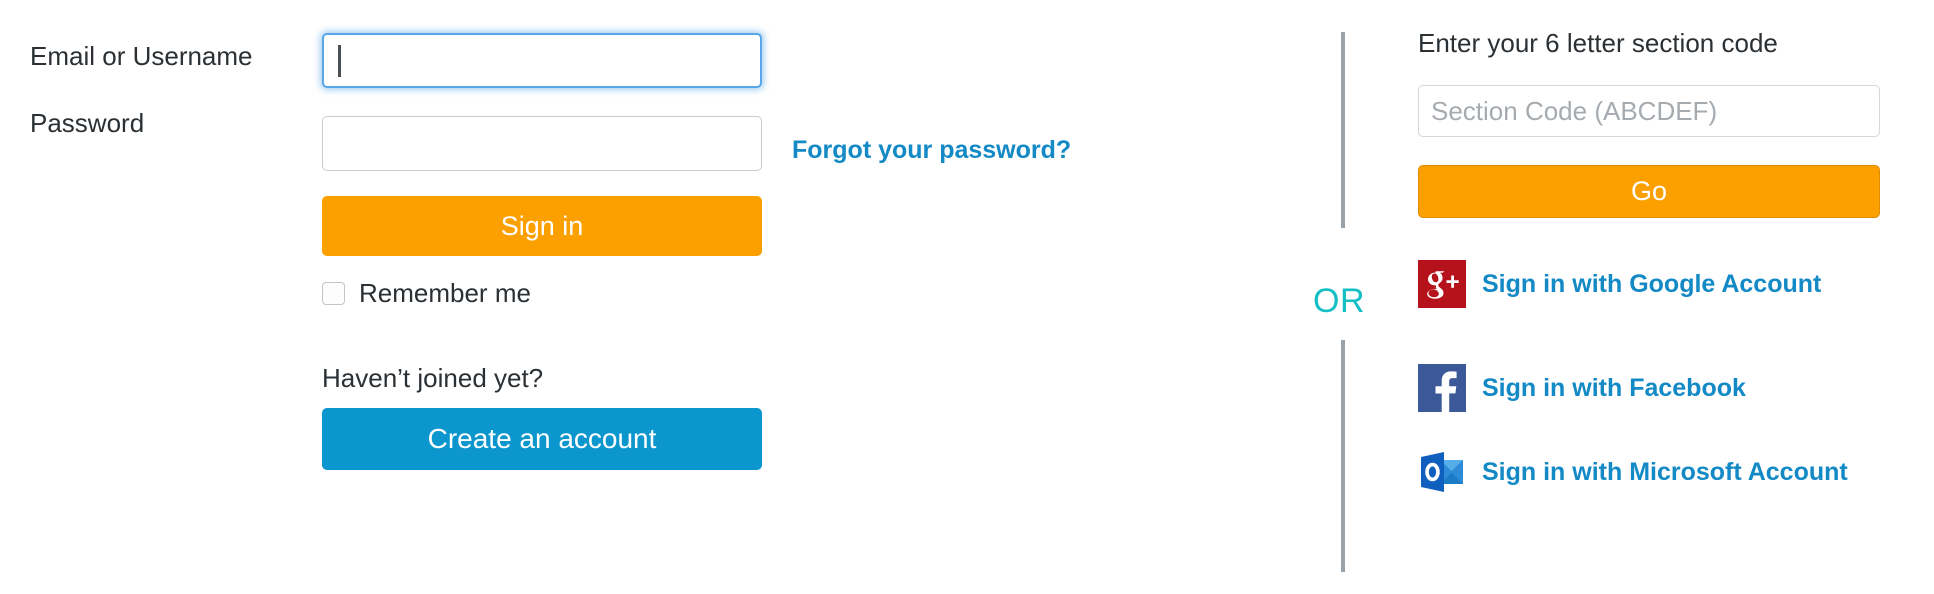 This screenshot has width=1934, height=594. Describe the element at coordinates (542, 60) in the screenshot. I see `email-input` at that location.